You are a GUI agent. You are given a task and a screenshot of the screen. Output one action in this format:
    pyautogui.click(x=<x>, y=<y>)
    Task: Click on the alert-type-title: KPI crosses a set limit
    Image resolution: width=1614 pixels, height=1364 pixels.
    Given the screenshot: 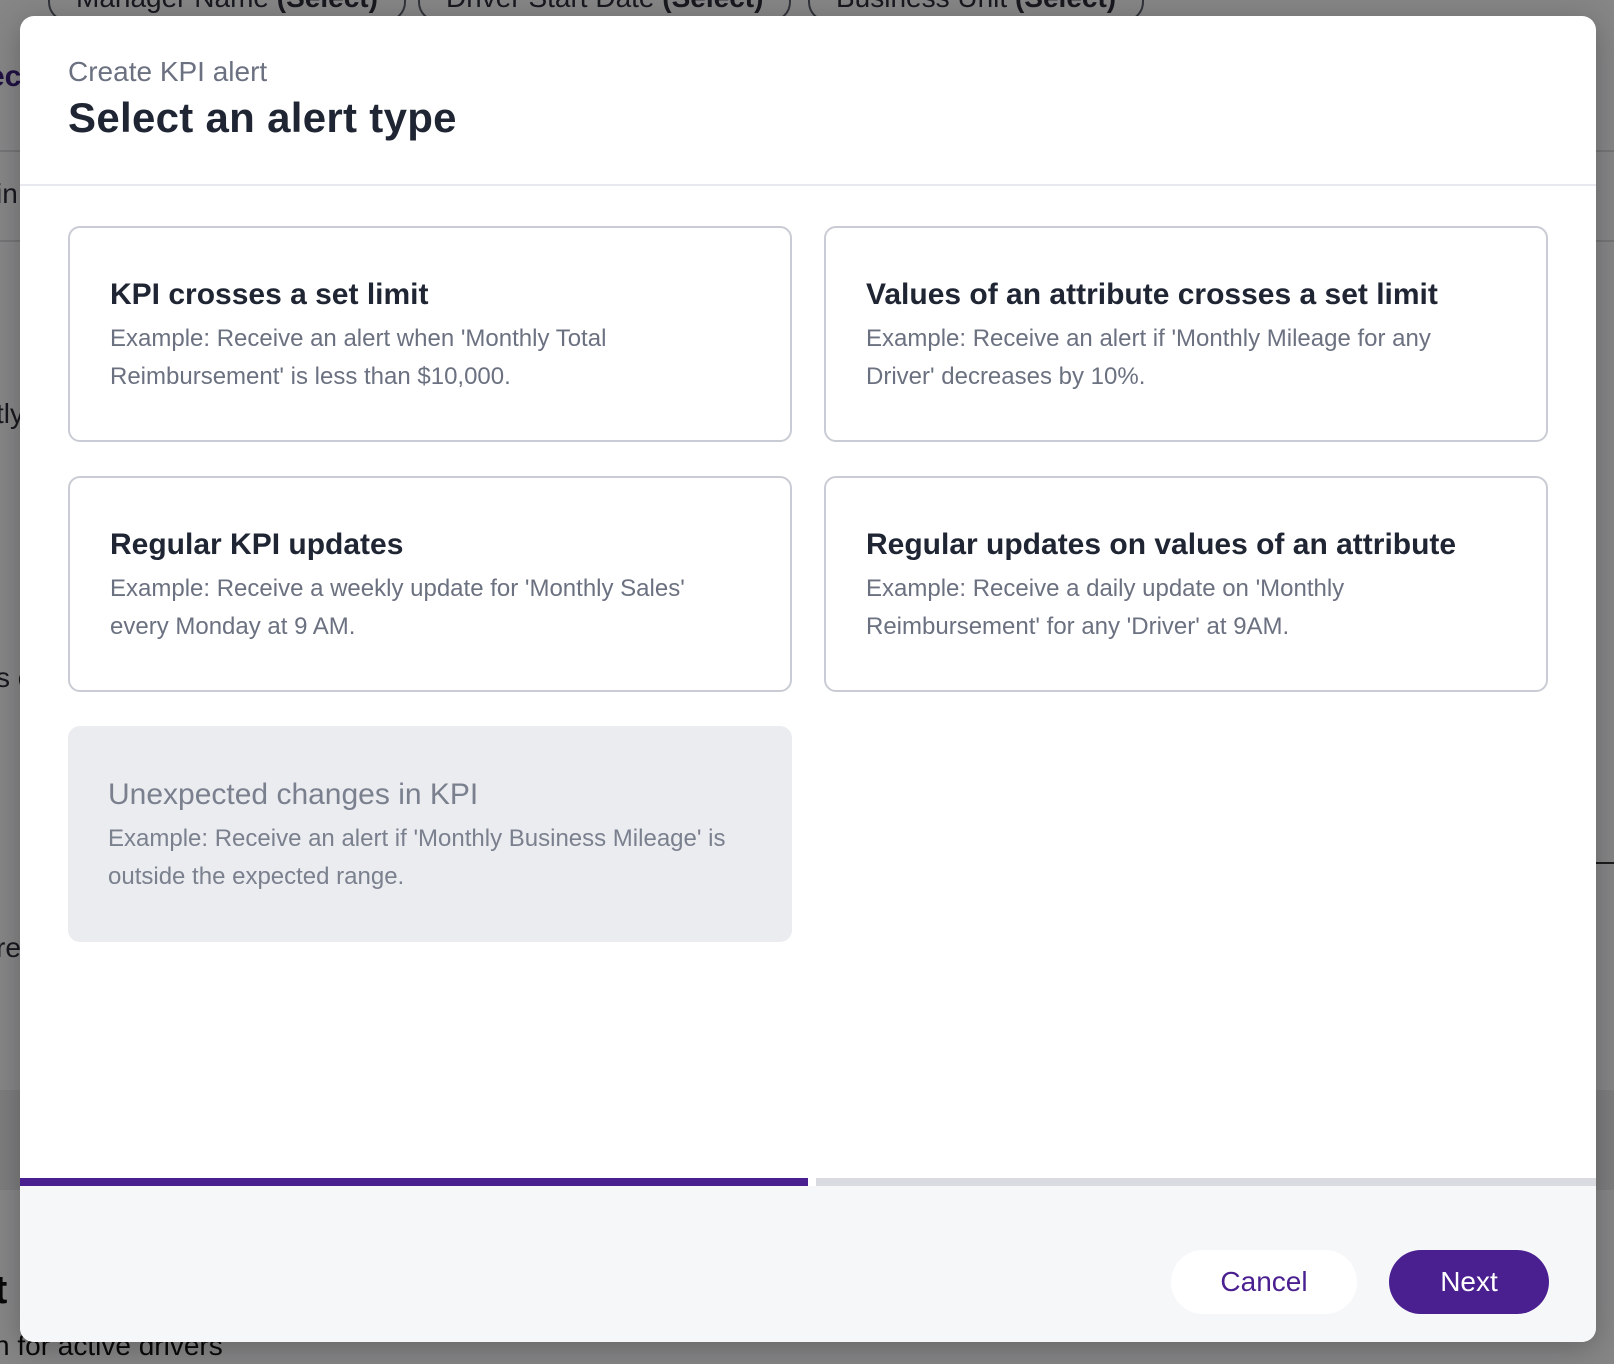 What is the action you would take?
    pyautogui.click(x=269, y=294)
    